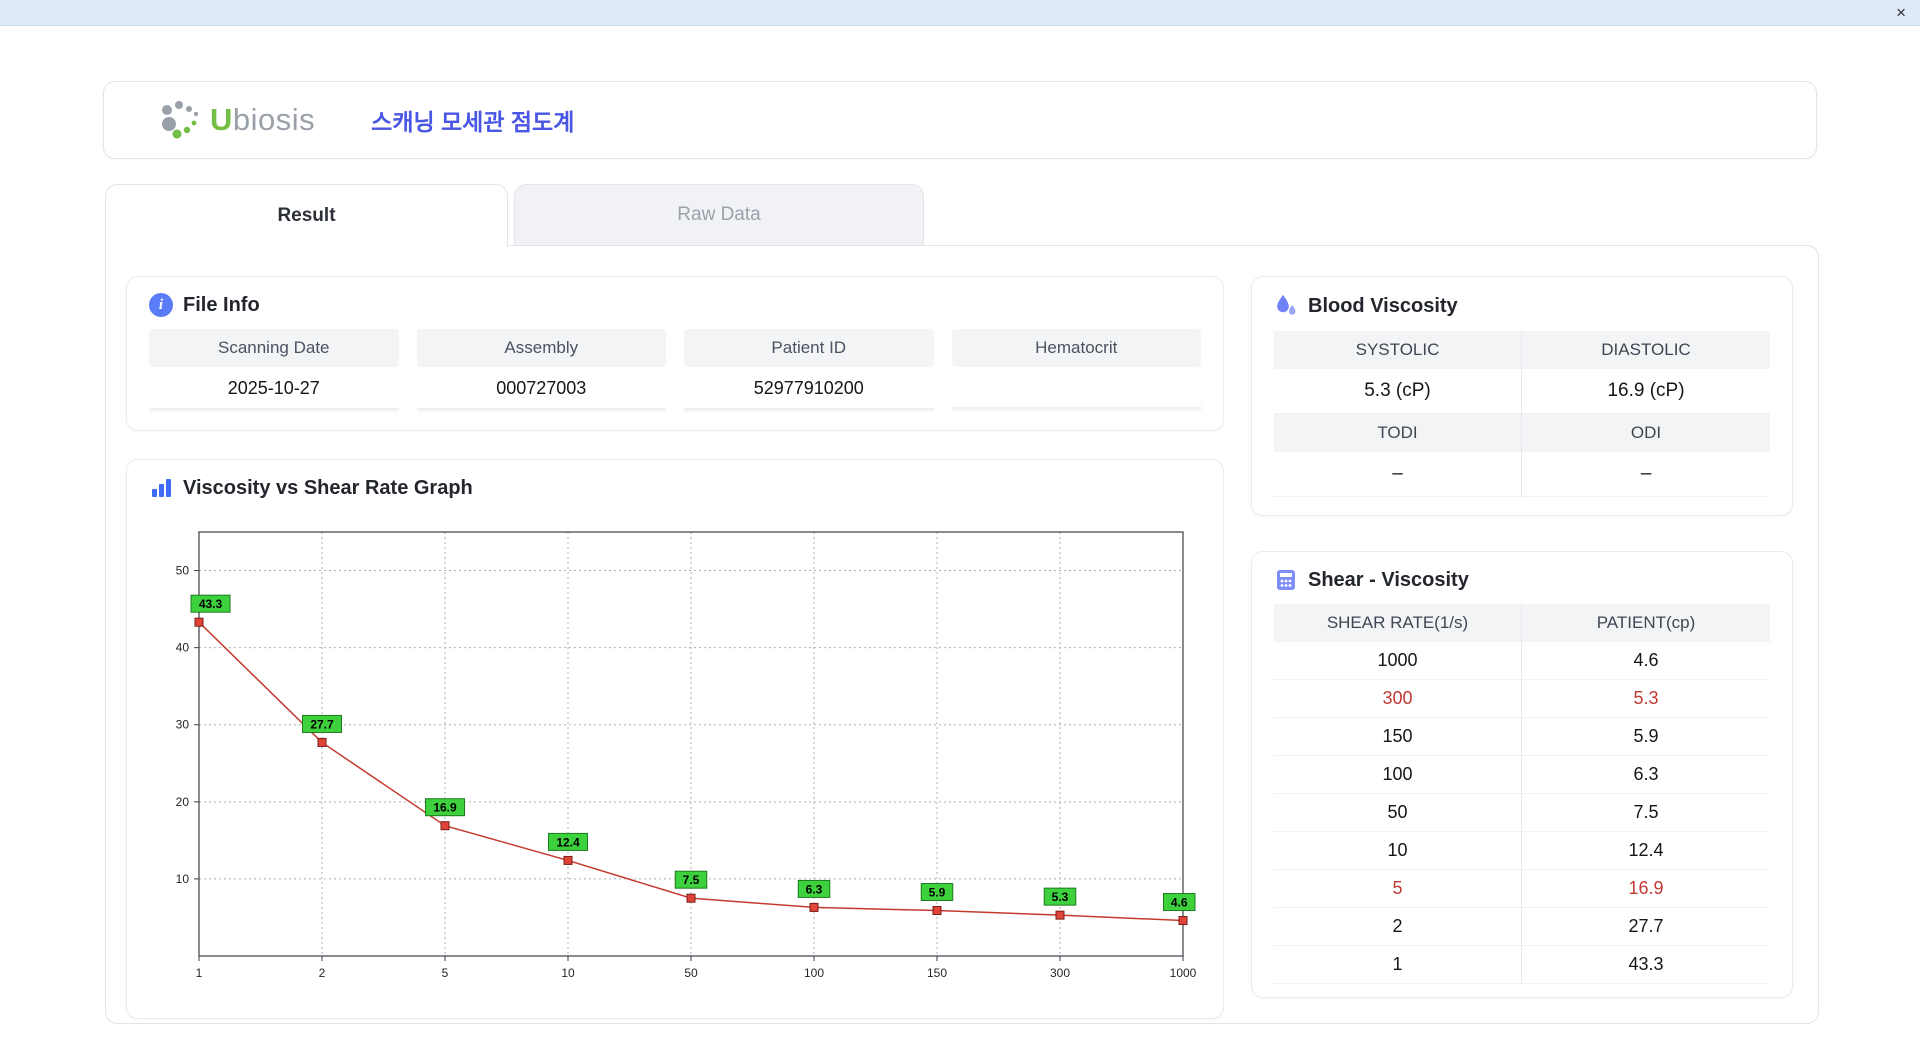 Image resolution: width=1920 pixels, height=1040 pixels. Describe the element at coordinates (541, 388) in the screenshot. I see `field-value: 000727003` at that location.